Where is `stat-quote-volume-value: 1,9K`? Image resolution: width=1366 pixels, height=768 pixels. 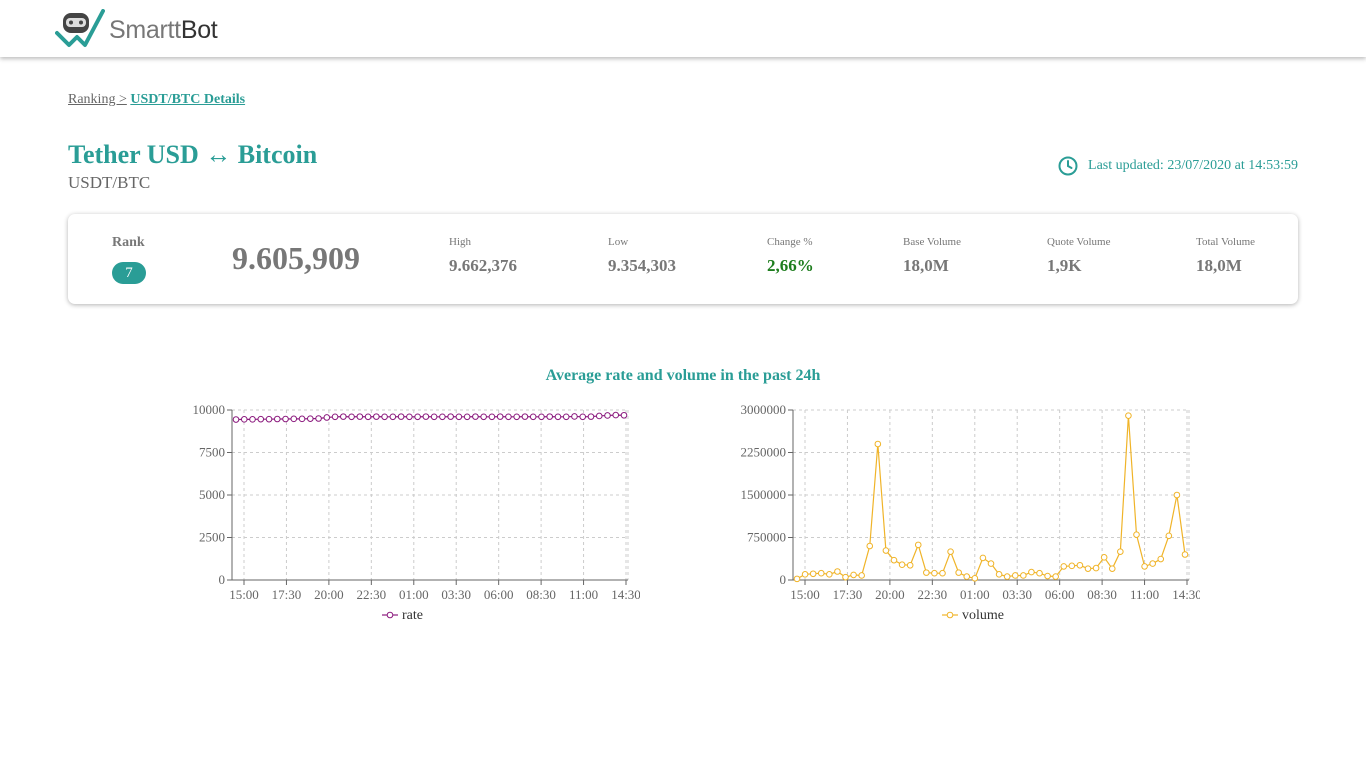 stat-quote-volume-value: 1,9K is located at coordinates (1064, 265).